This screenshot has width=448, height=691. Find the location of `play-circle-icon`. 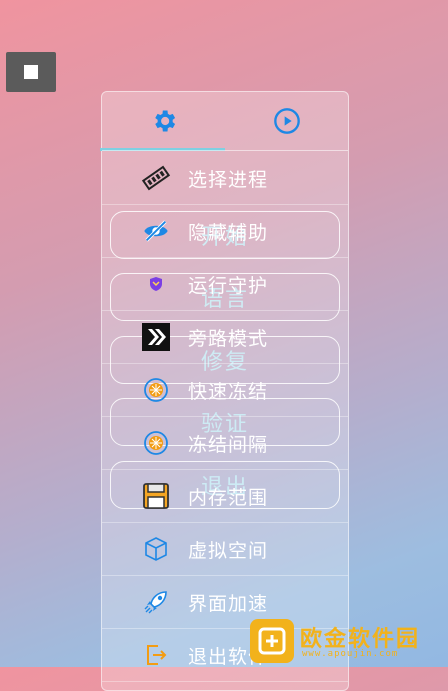

play-circle-icon is located at coordinates (286, 121).